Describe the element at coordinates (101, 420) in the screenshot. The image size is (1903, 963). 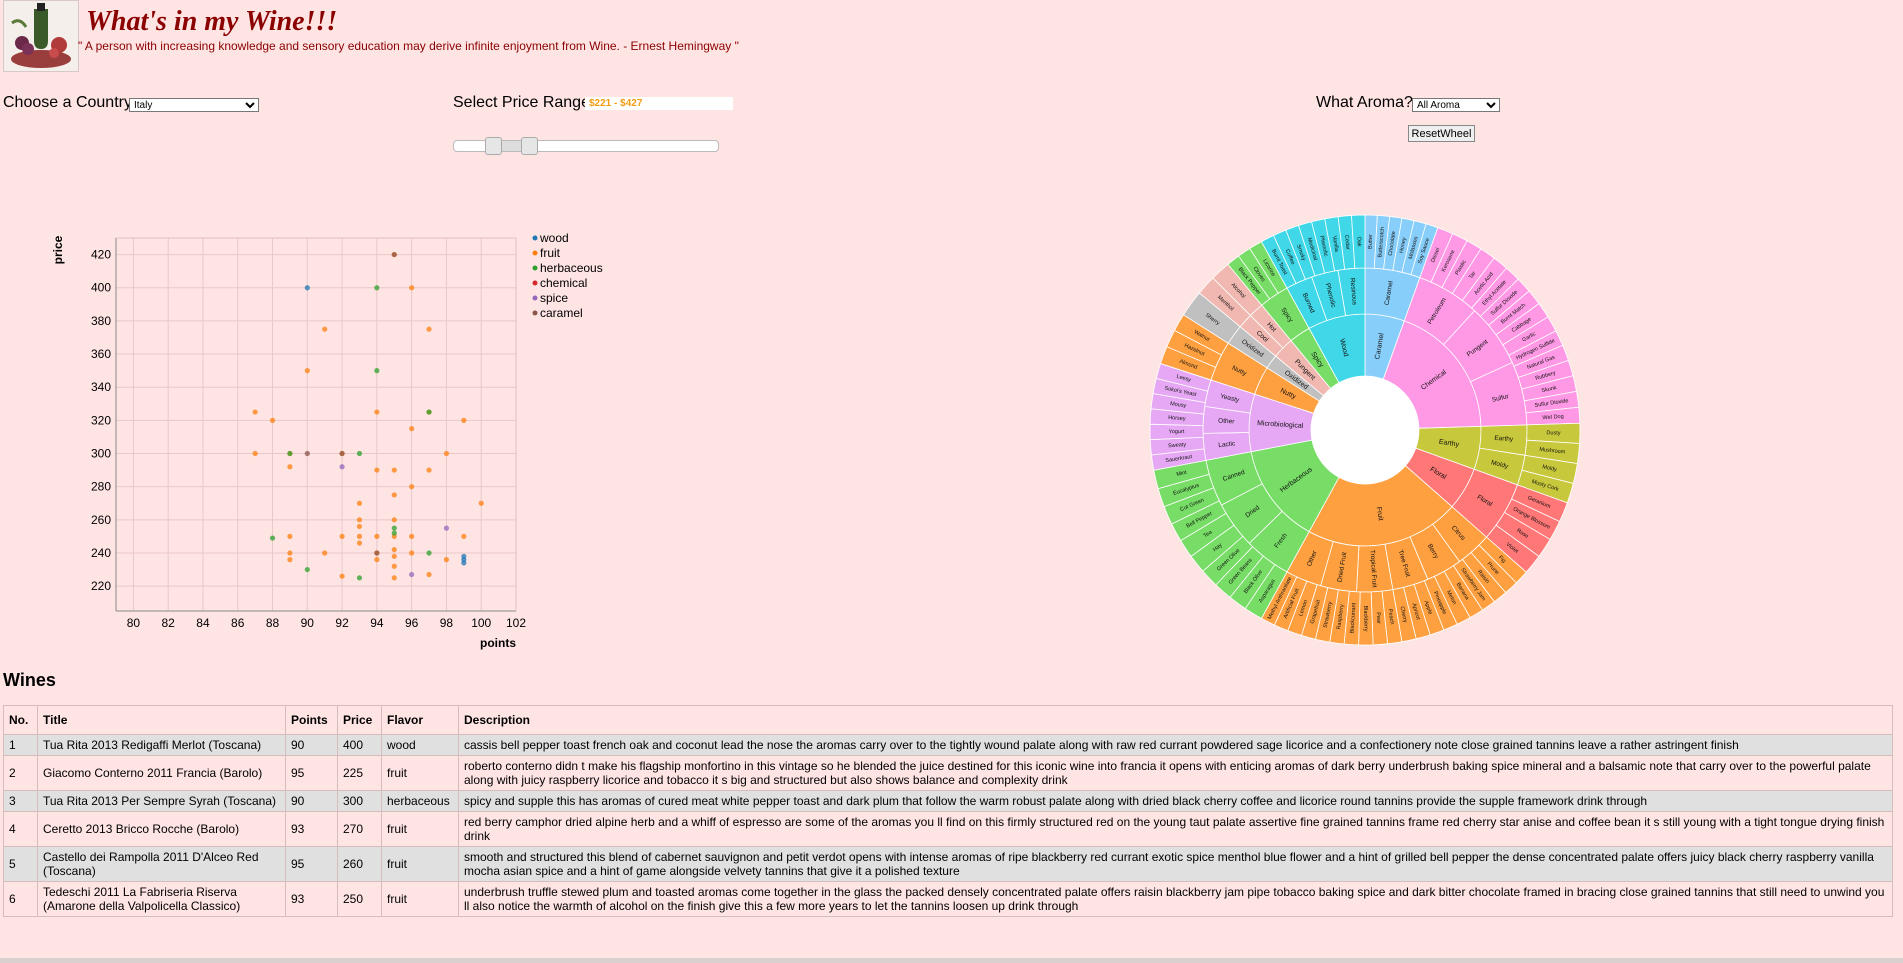
I see `y-tick-label: 320` at that location.